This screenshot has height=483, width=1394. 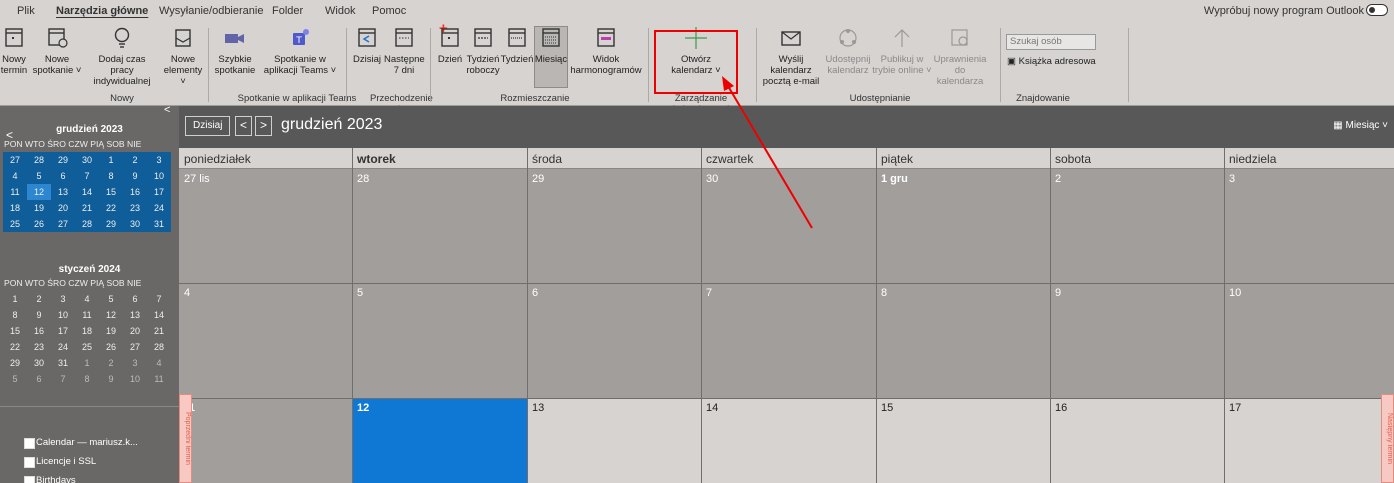 What do you see at coordinates (614, 340) in the screenshot?
I see `day-cell: 6` at bounding box center [614, 340].